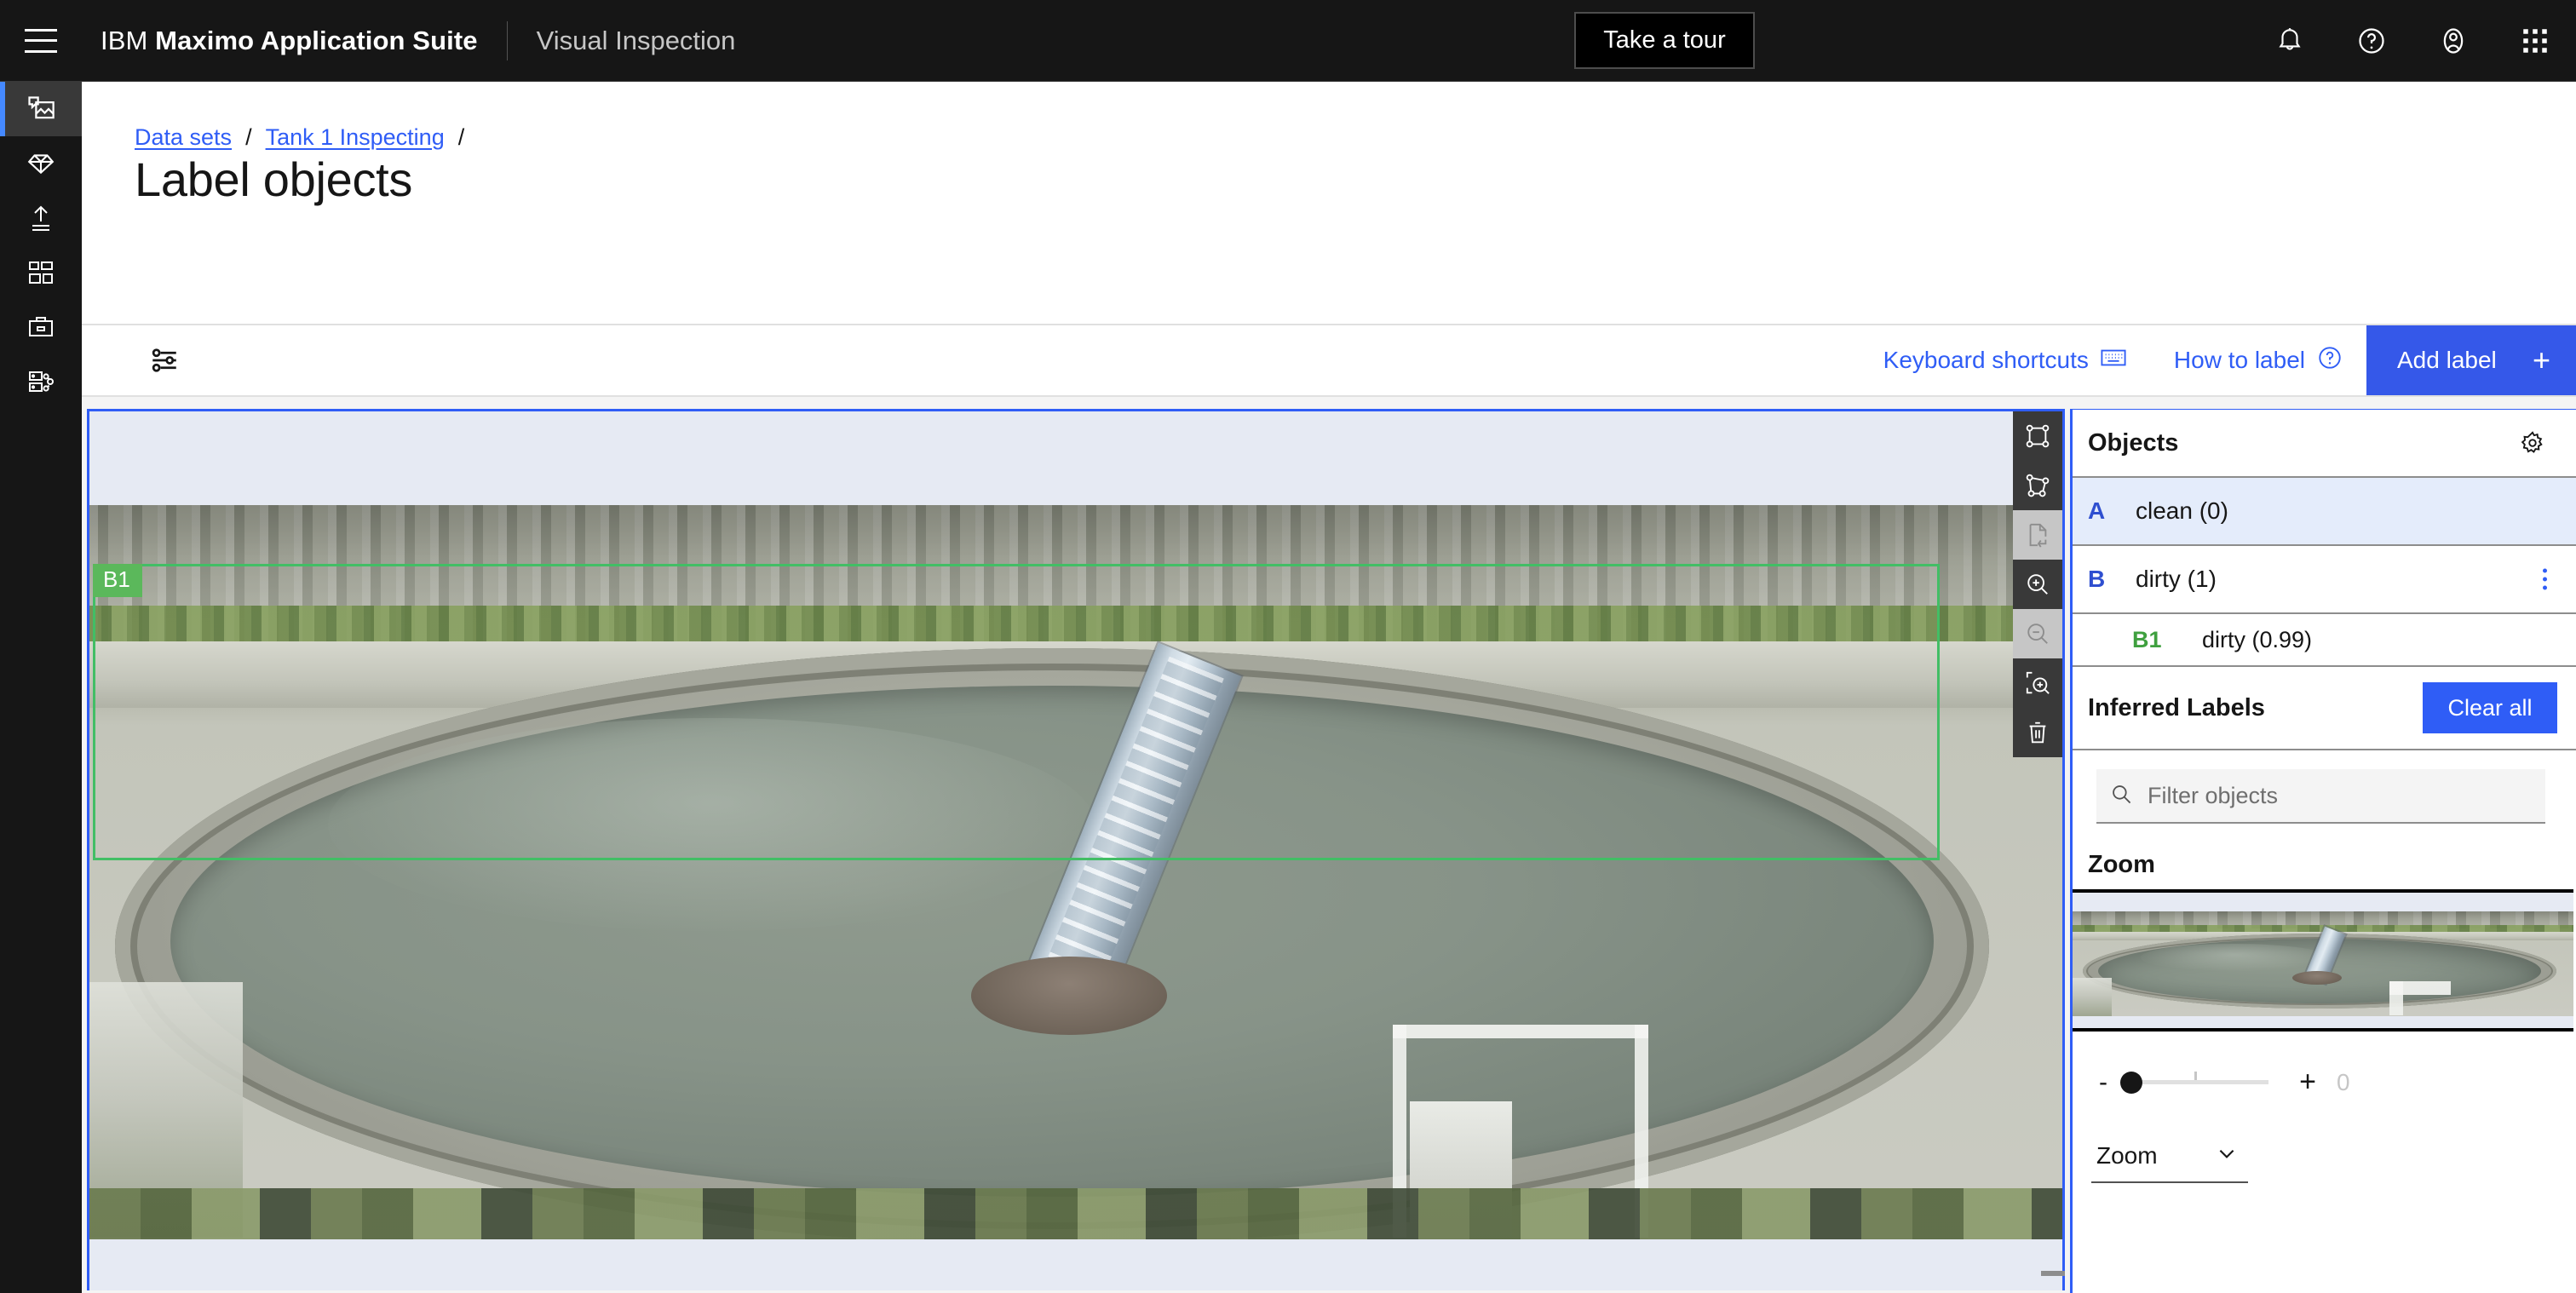  I want to click on bounding-box-tool, so click(2038, 436).